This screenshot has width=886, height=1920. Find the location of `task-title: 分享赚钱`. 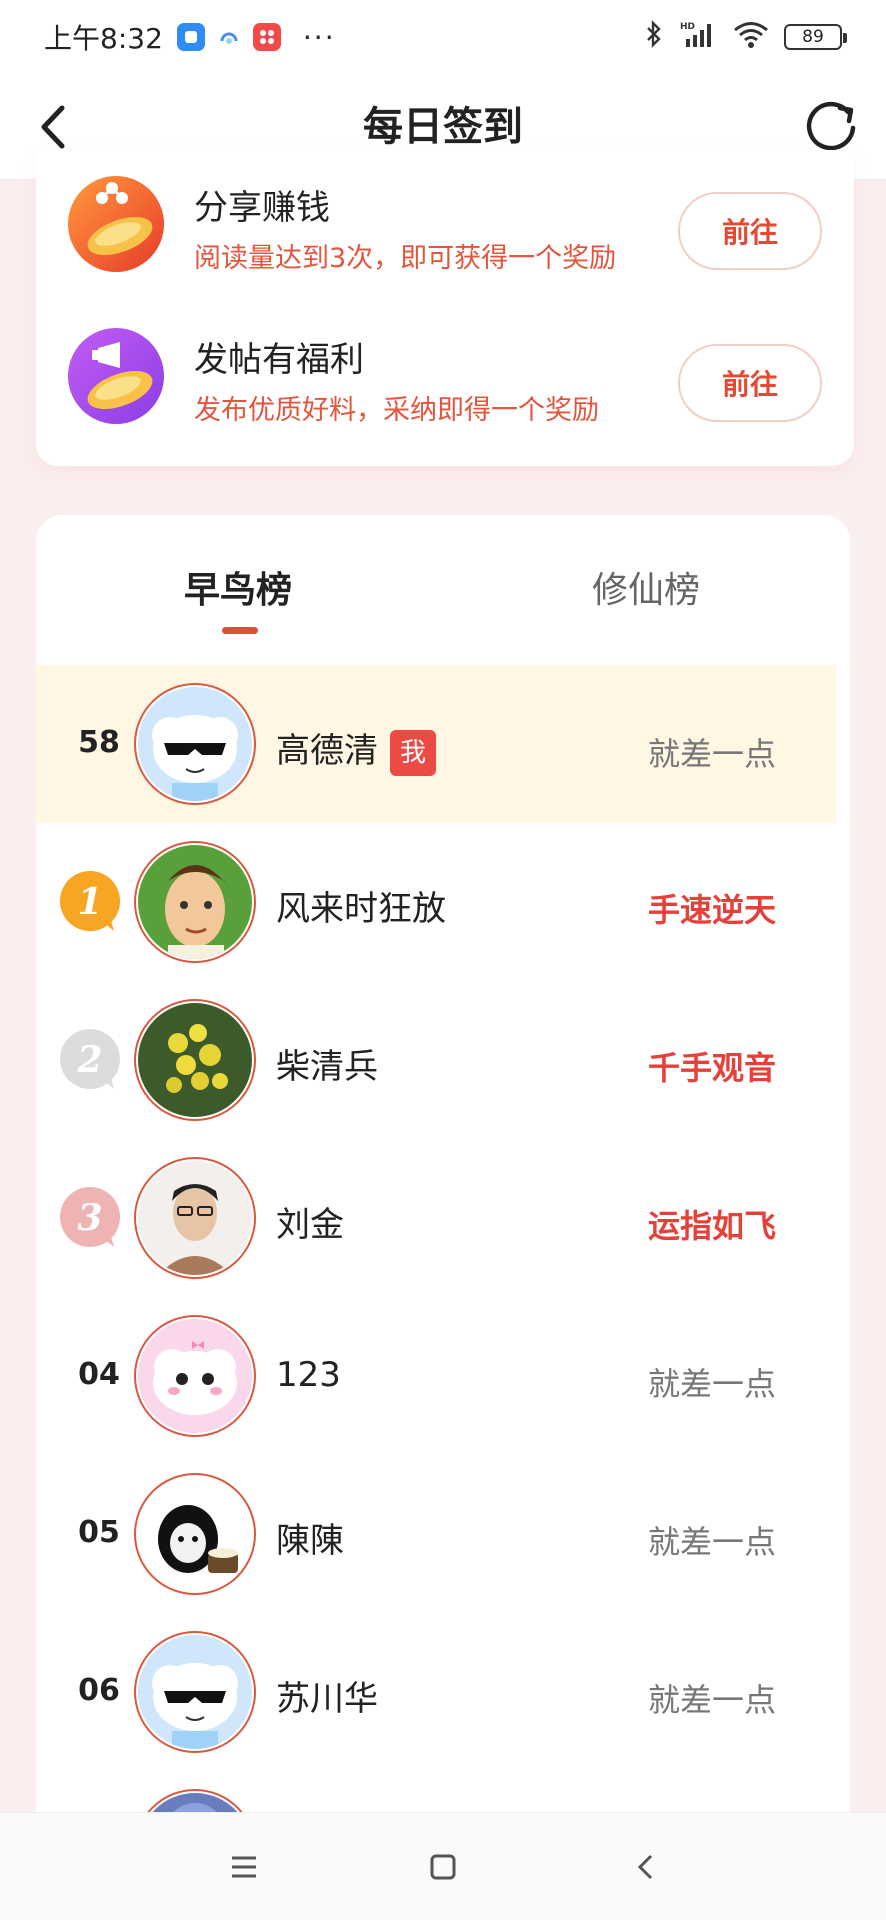

task-title: 分享赚钱 is located at coordinates (262, 208).